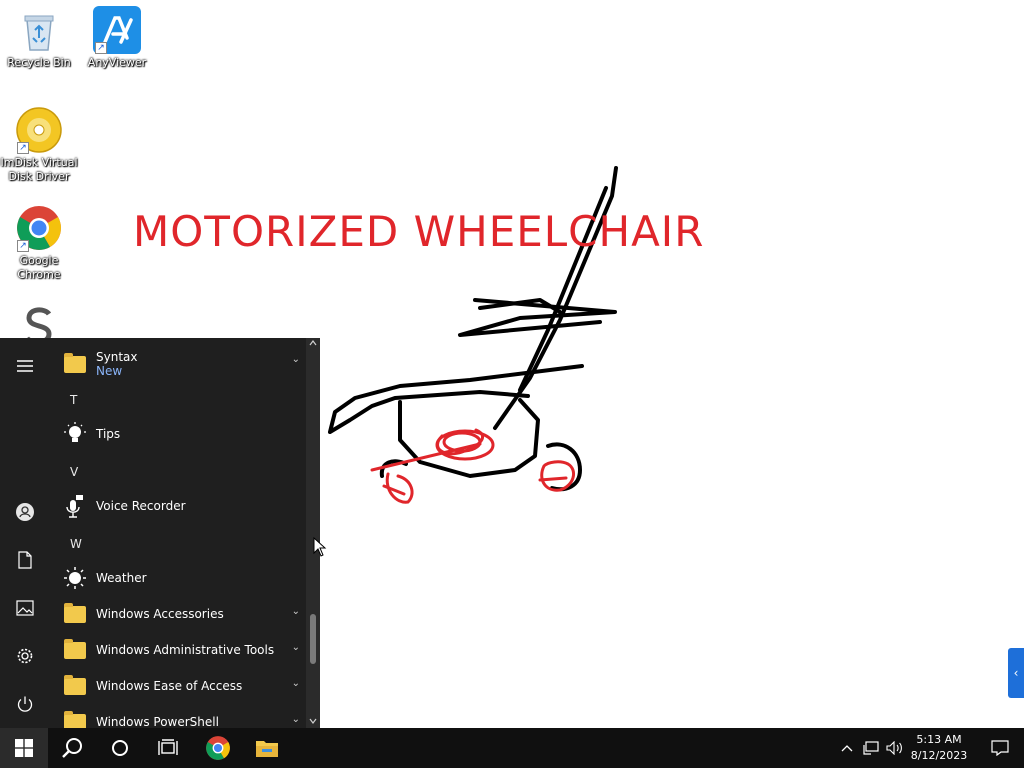 Image resolution: width=1024 pixels, height=768 pixels. Describe the element at coordinates (75, 434) in the screenshot. I see `lightbulb-icon` at that location.